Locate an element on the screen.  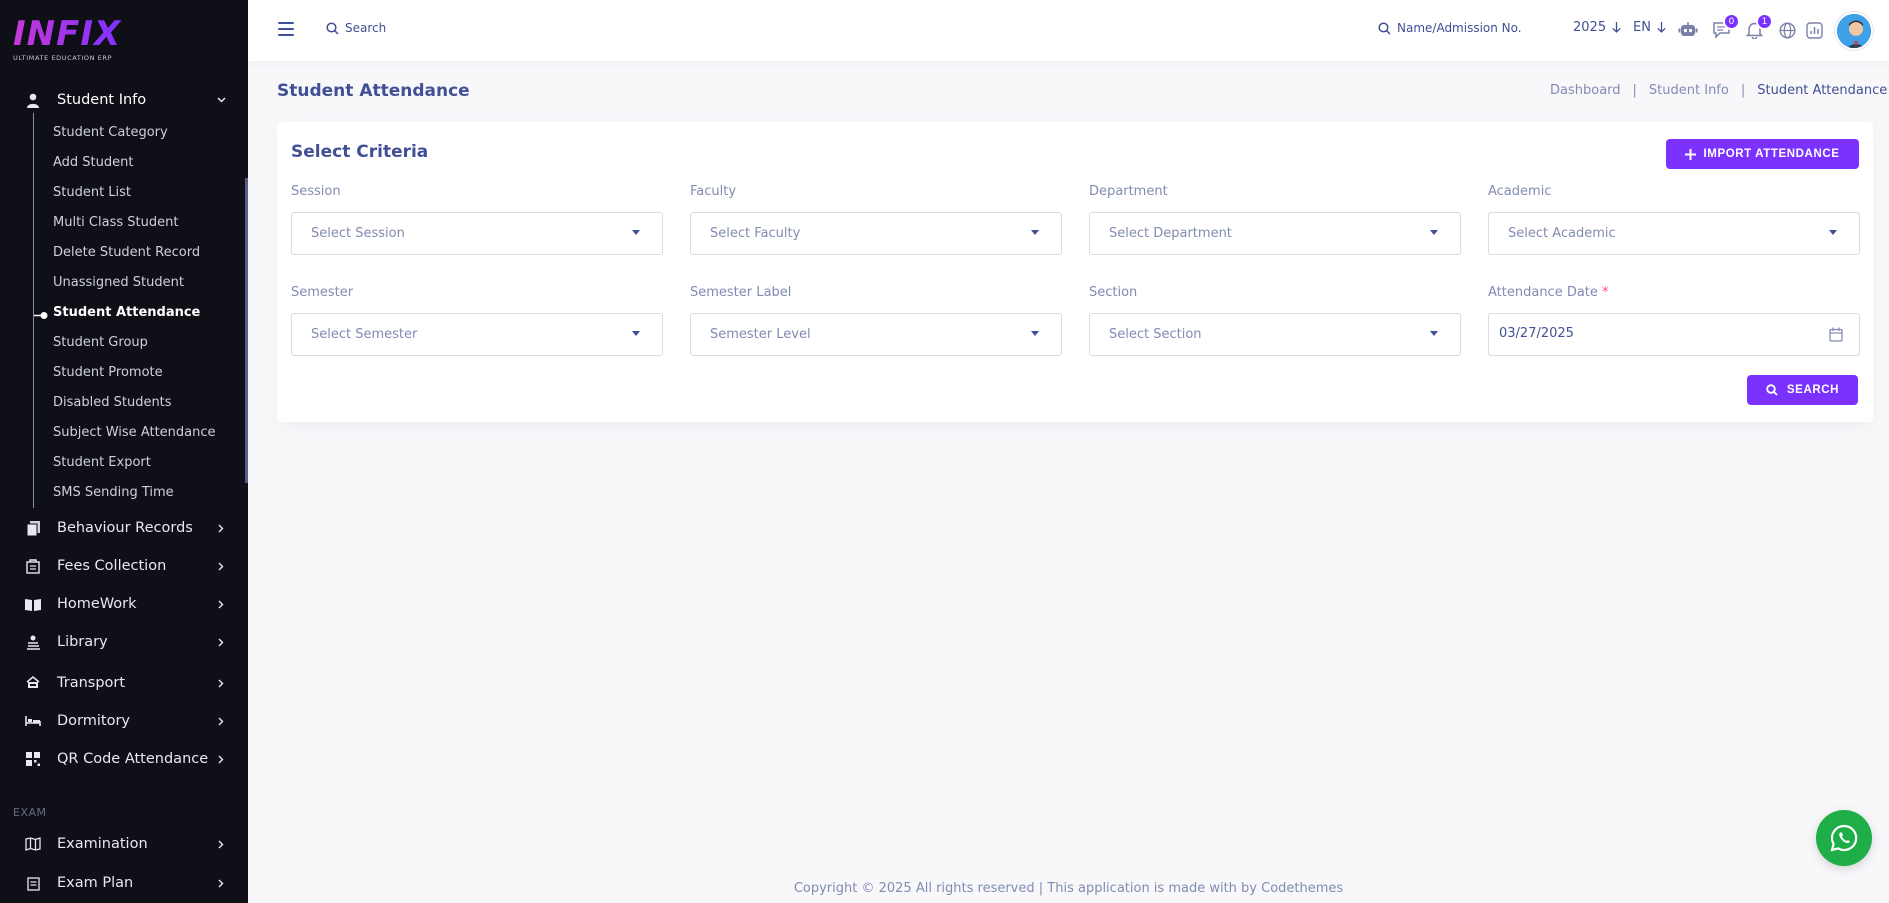
sidebar-subitem-student-list: Student List is located at coordinates (92, 193).